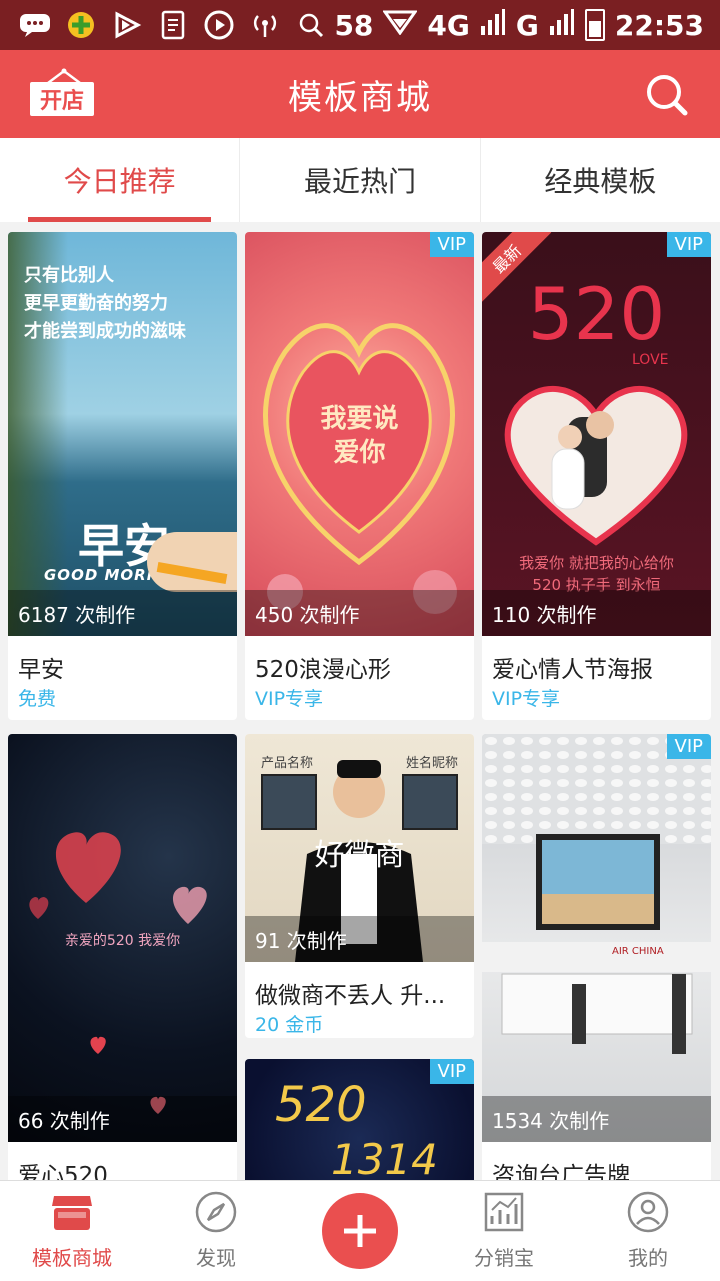 This screenshot has height=1281, width=720. What do you see at coordinates (359, 419) in the screenshot?
I see `poster-line: 我要说` at bounding box center [359, 419].